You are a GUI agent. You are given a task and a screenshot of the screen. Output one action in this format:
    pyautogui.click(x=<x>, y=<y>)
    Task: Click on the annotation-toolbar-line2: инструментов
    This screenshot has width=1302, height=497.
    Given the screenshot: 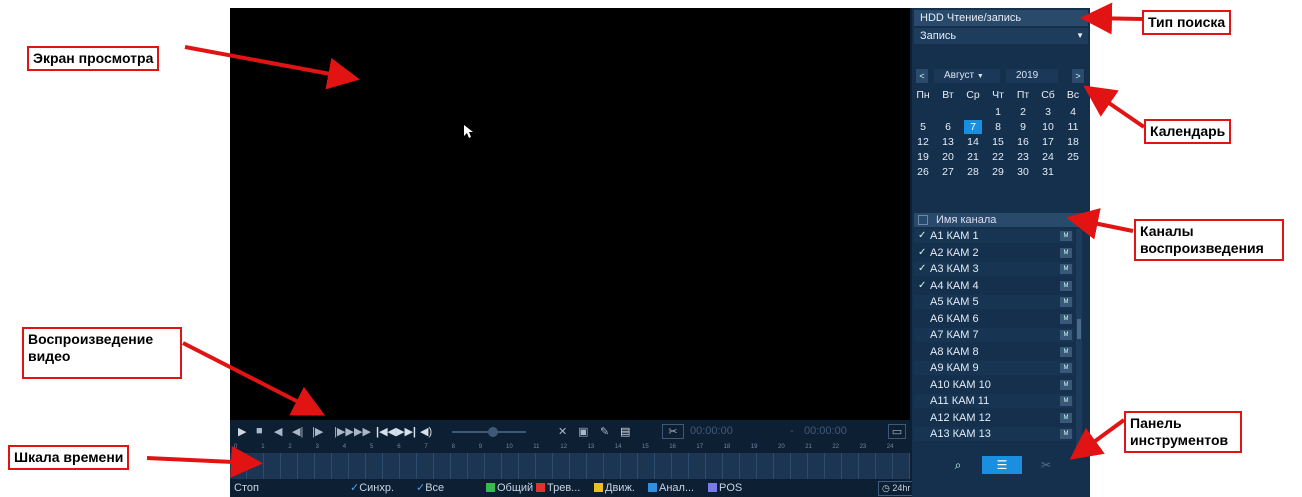 What is the action you would take?
    pyautogui.click(x=1179, y=440)
    